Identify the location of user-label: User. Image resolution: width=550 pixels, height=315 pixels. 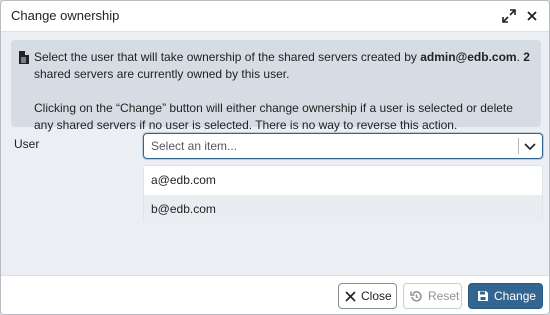
(27, 144).